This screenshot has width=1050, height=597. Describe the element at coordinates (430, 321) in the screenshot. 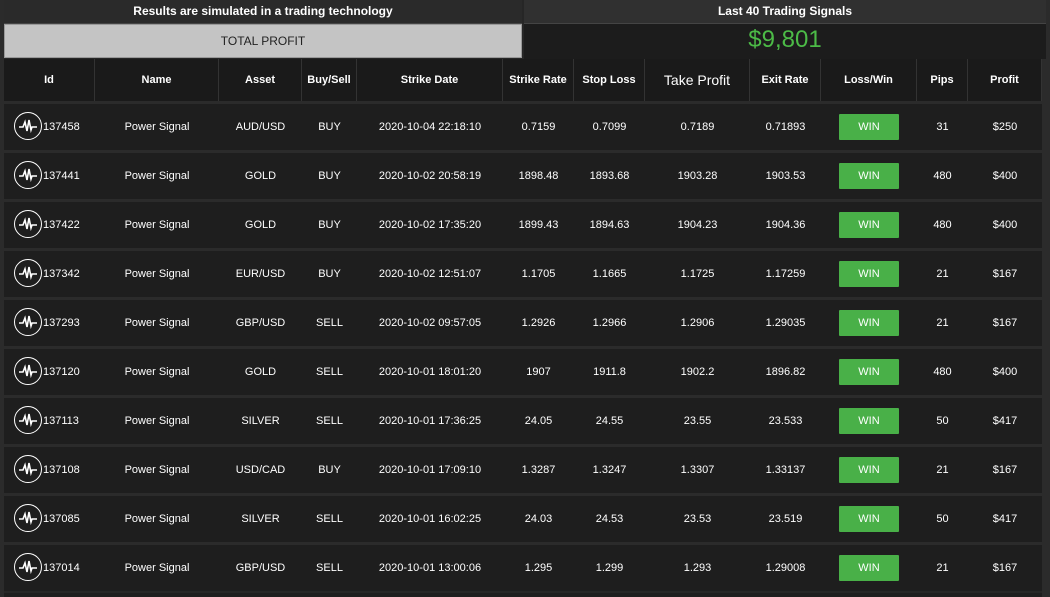

I see `strike-date-cell: 2020-10-02 09:57:05` at that location.